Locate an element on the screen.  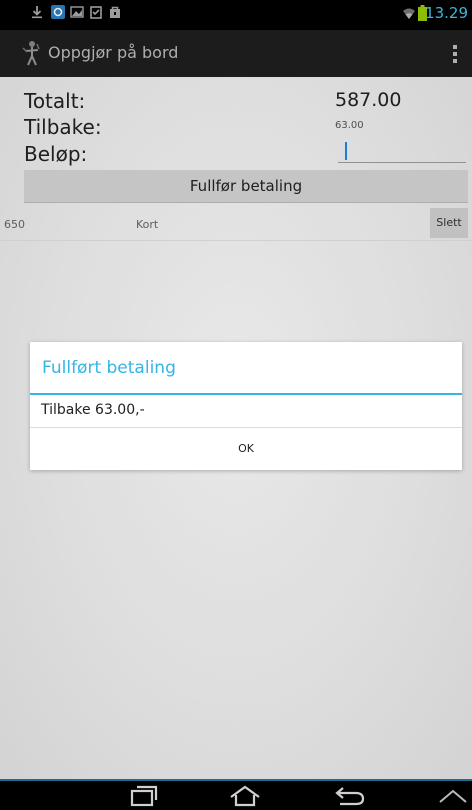
dialog-message: Tilbake 63.00,- is located at coordinates (93, 410).